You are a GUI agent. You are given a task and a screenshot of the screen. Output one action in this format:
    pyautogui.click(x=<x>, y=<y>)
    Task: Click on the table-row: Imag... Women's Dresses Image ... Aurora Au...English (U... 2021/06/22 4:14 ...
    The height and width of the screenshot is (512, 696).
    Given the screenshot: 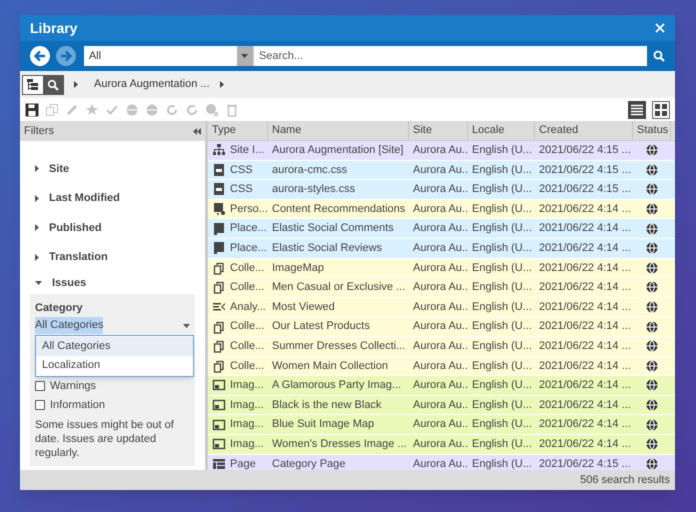 What is the action you would take?
    pyautogui.click(x=441, y=444)
    